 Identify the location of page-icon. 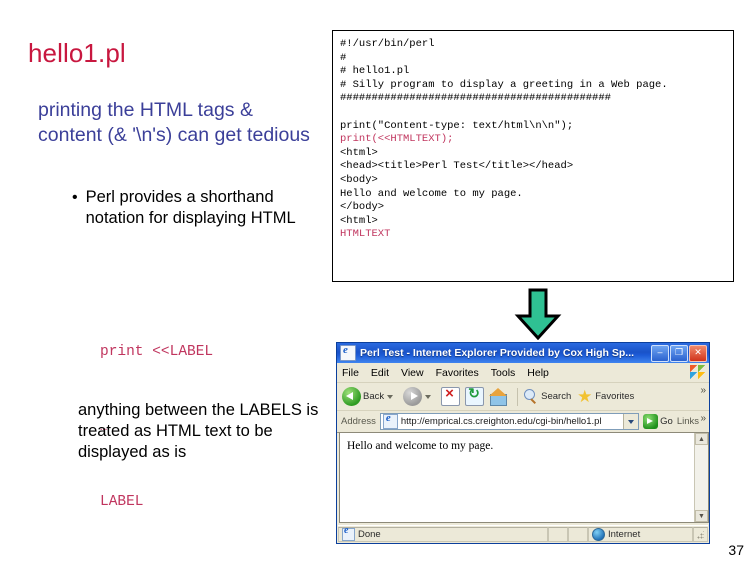
(390, 420).